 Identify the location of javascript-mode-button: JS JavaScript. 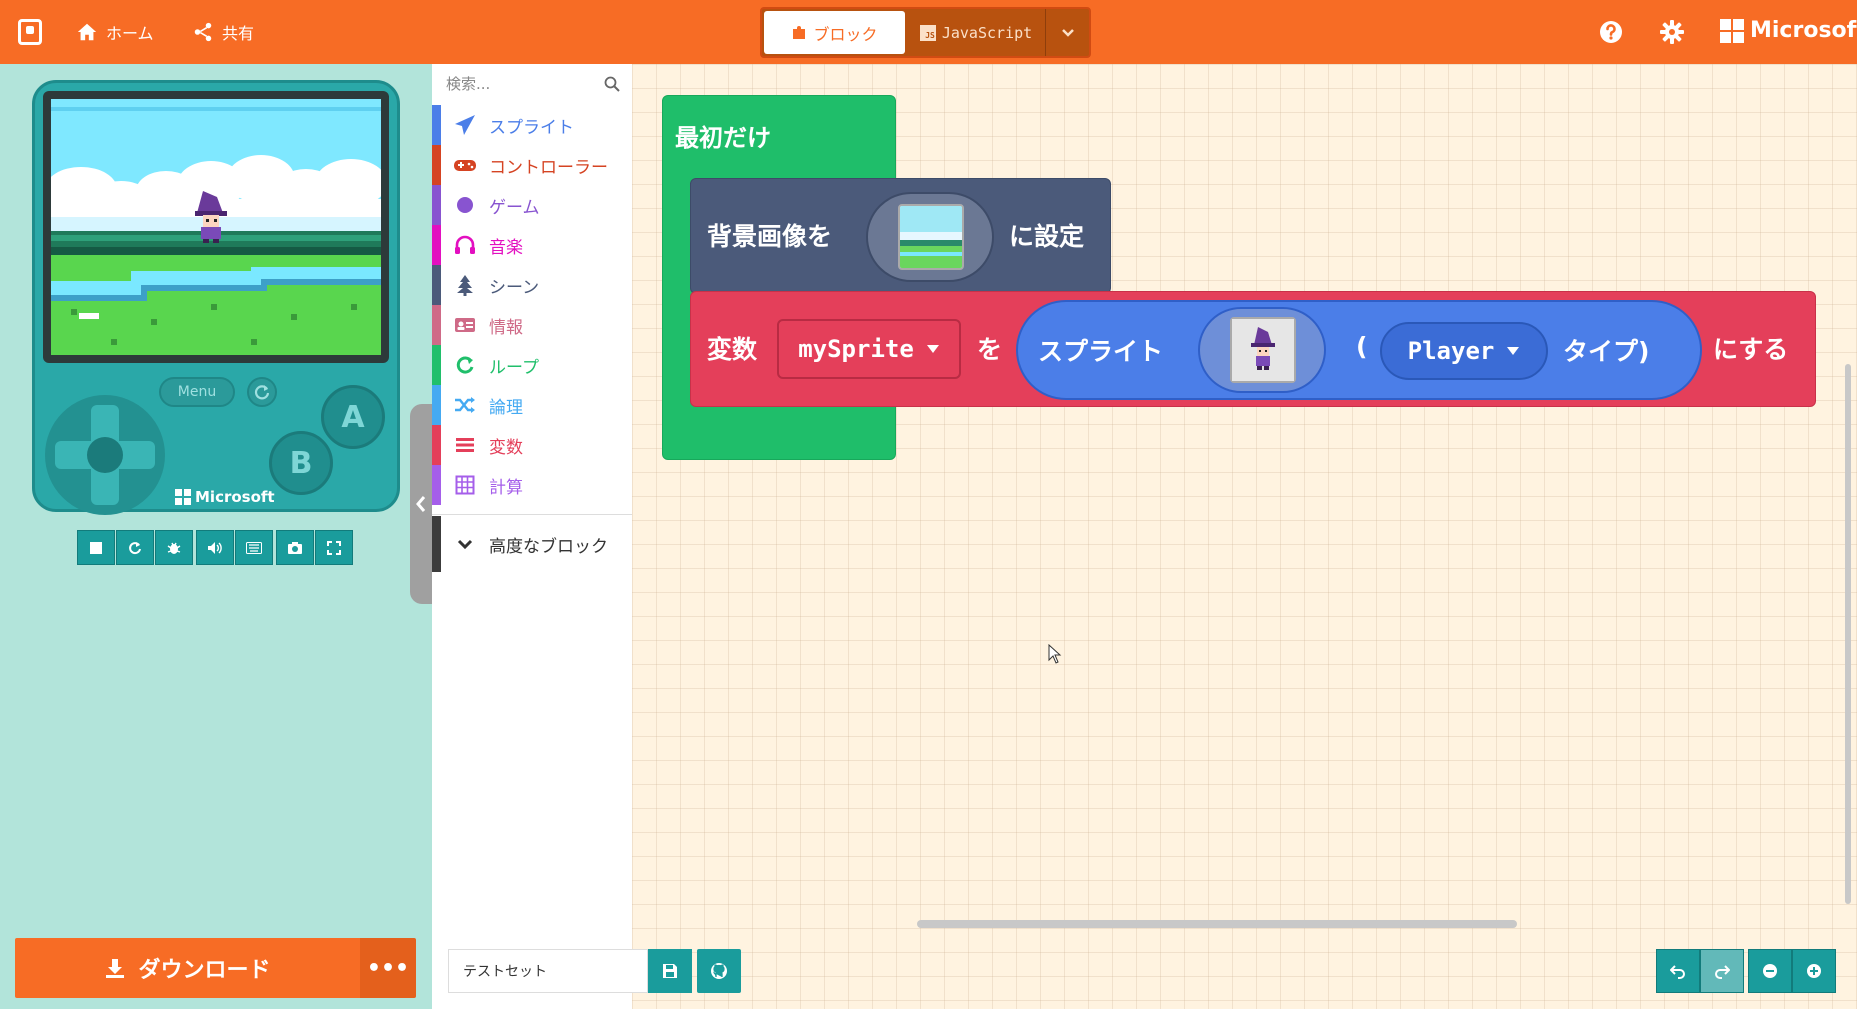
(976, 32).